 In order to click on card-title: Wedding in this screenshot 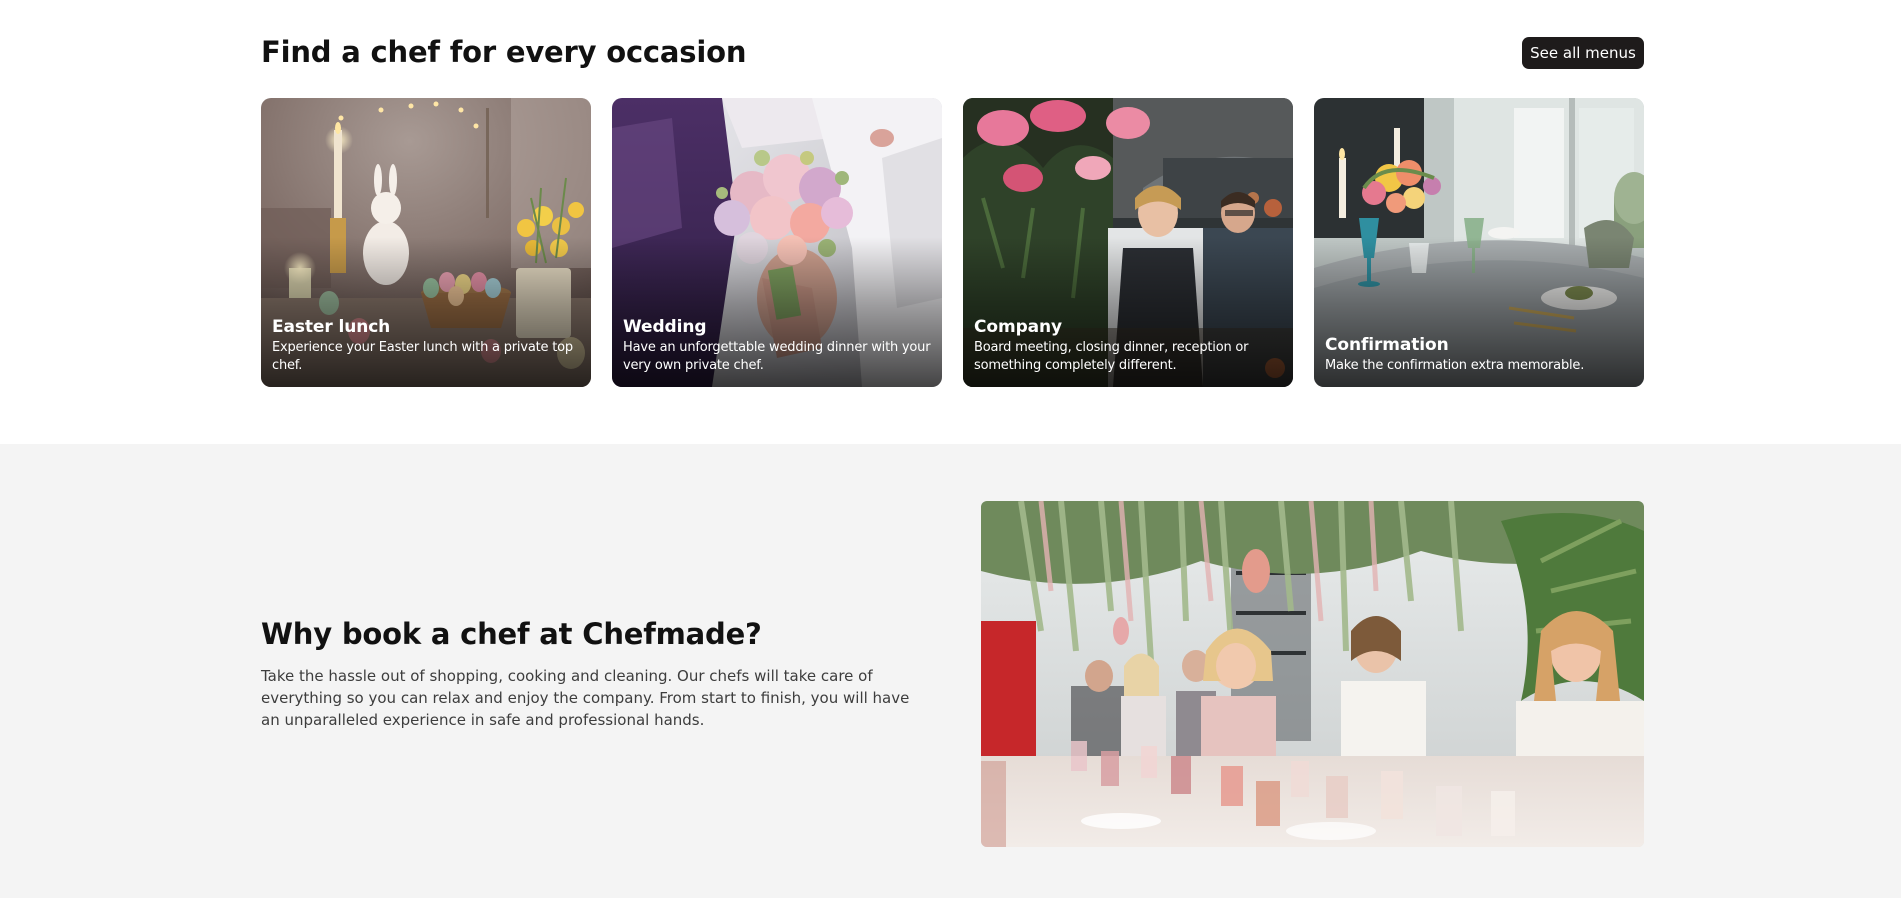, I will do `click(665, 327)`.